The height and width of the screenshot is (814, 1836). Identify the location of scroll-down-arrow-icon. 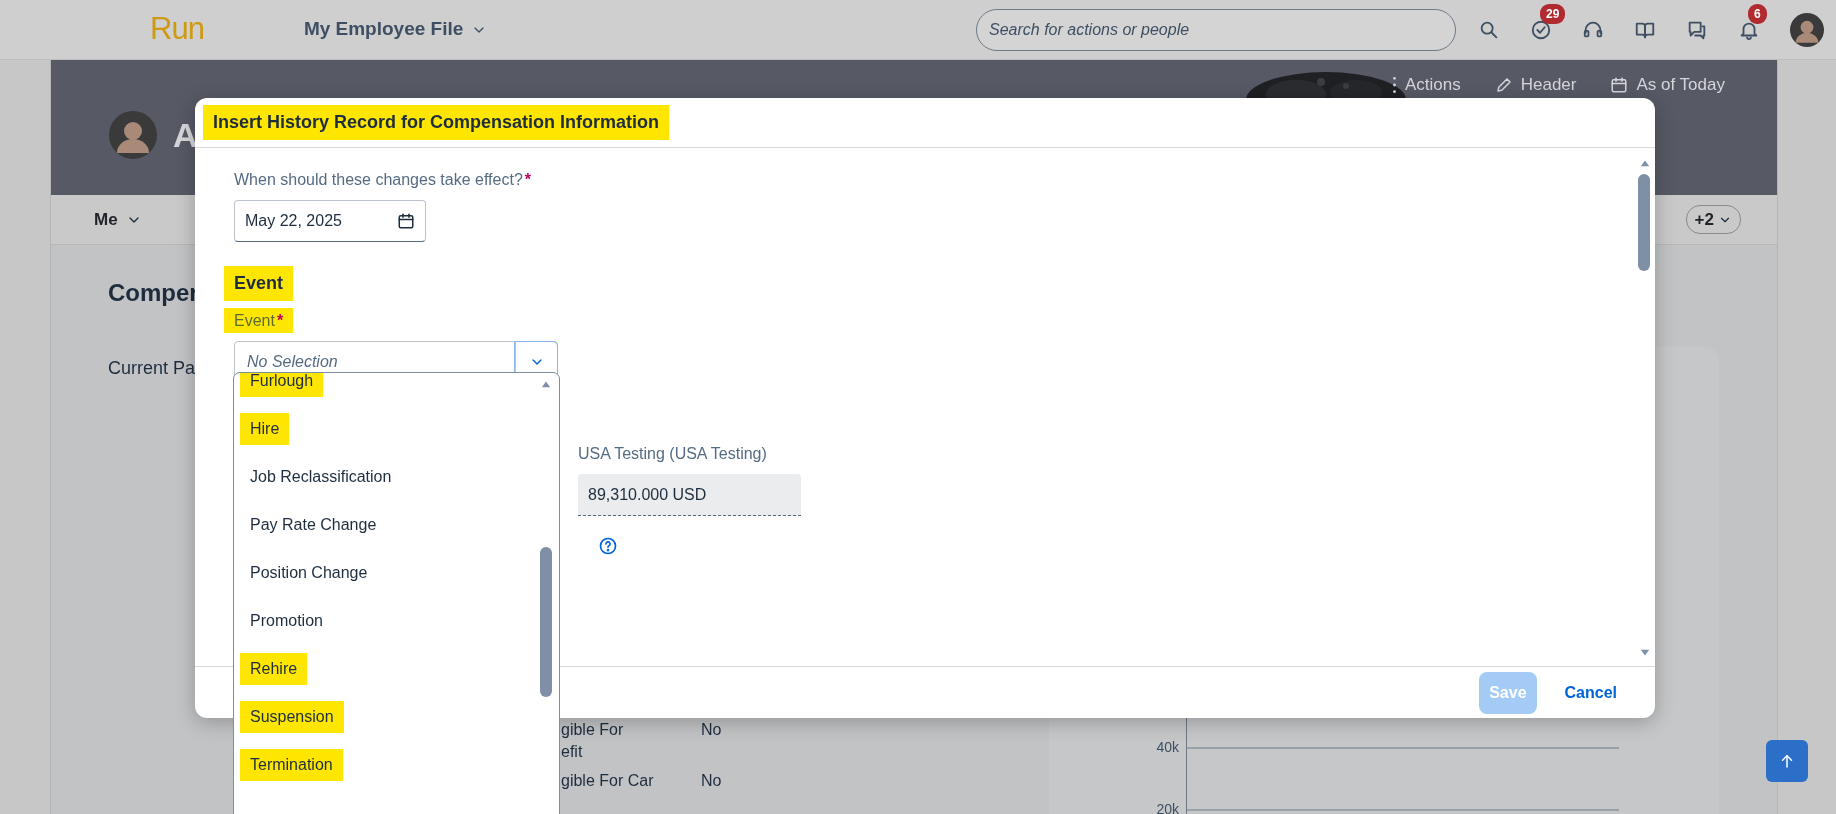
(1645, 653).